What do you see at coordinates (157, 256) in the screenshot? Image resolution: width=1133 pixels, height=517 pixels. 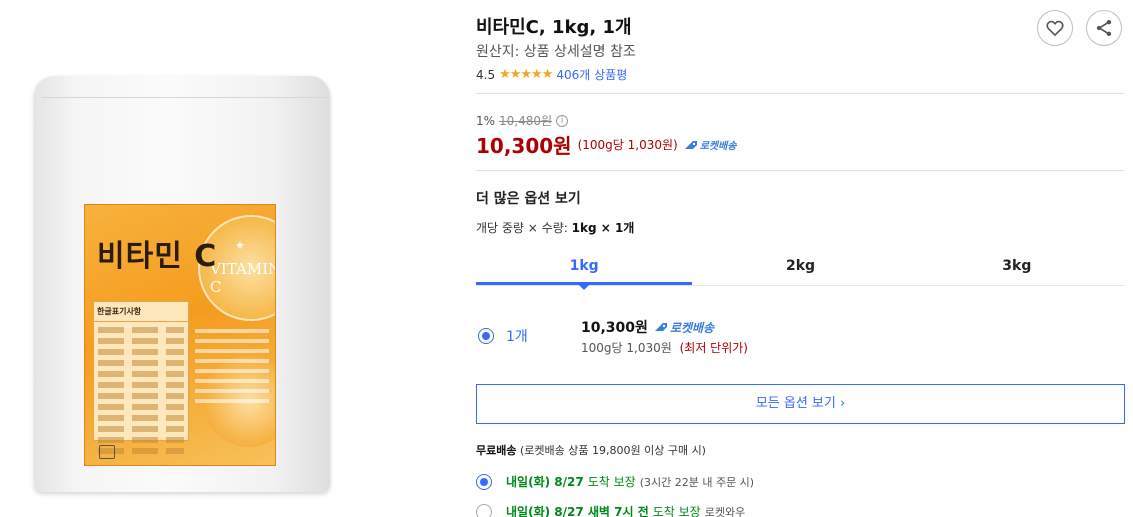 I see `label-title: 비타민 C` at bounding box center [157, 256].